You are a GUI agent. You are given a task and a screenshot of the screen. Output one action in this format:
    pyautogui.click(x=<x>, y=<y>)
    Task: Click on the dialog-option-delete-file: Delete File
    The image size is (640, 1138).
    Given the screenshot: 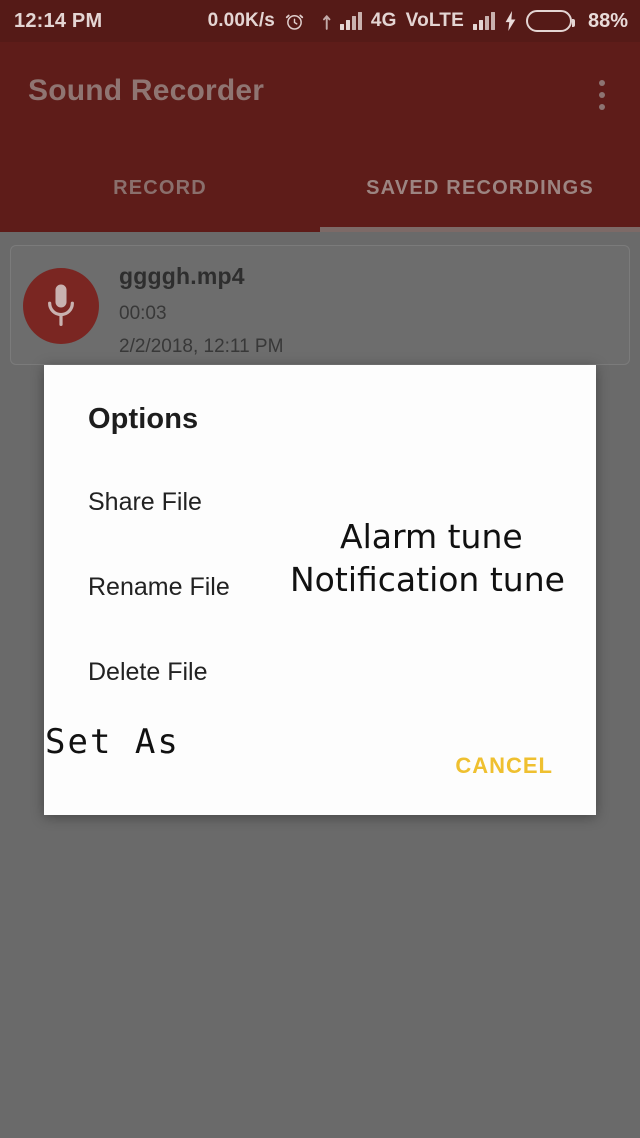 What is the action you would take?
    pyautogui.click(x=148, y=672)
    